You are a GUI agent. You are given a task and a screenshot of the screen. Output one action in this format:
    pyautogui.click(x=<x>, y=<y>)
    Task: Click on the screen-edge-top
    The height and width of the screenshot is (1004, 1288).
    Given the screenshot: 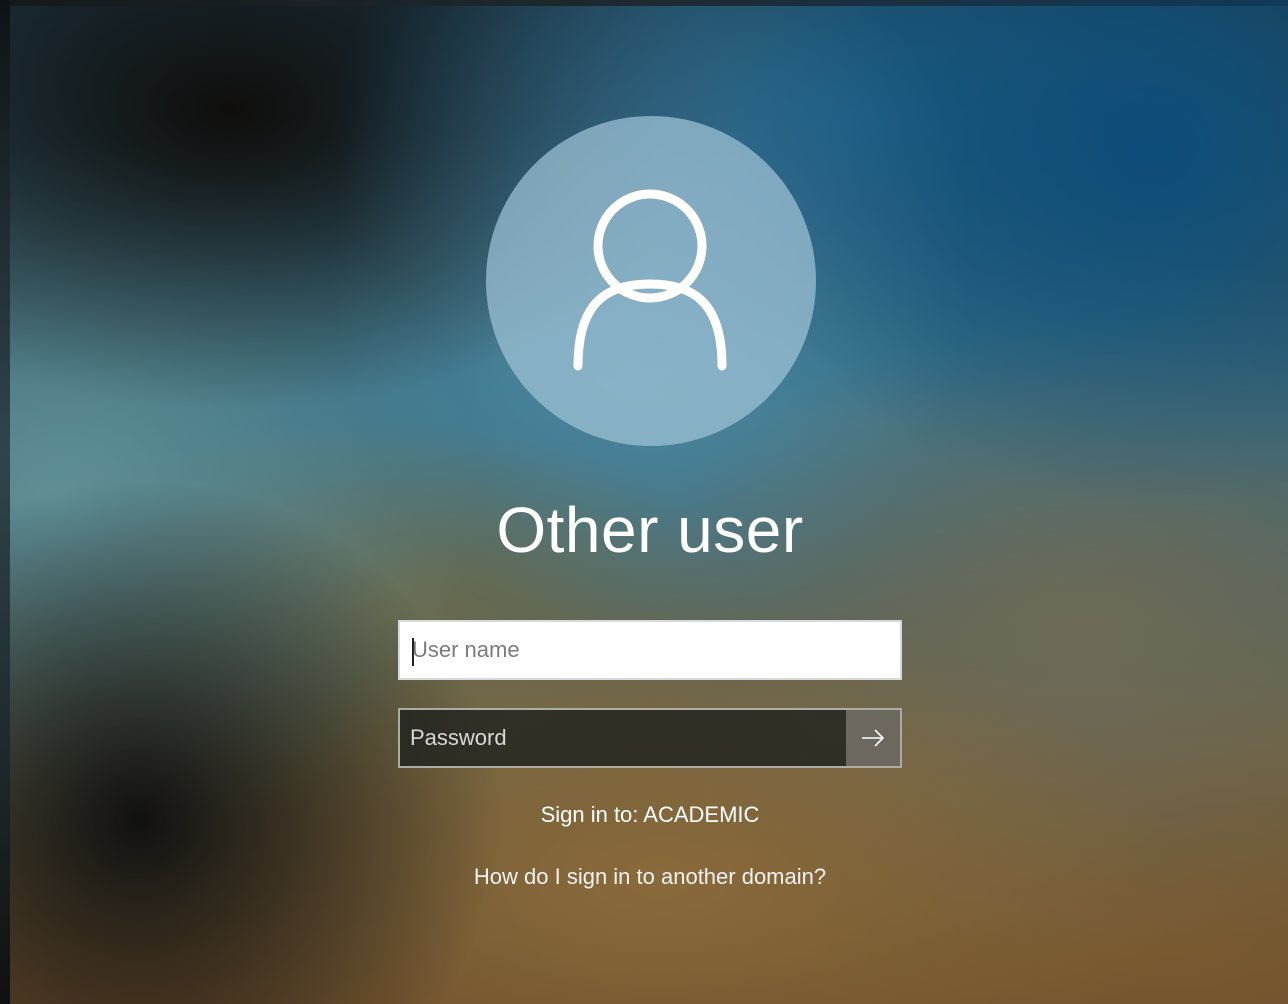 What is the action you would take?
    pyautogui.click(x=644, y=3)
    